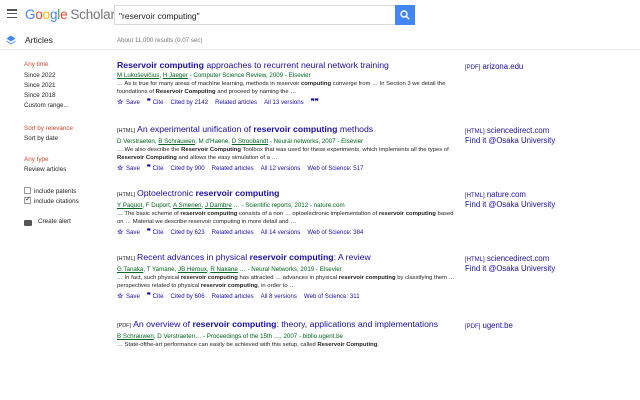 The height and width of the screenshot is (400, 640). Describe the element at coordinates (160, 269) in the screenshot. I see `author-text: , T Yamane,` at that location.